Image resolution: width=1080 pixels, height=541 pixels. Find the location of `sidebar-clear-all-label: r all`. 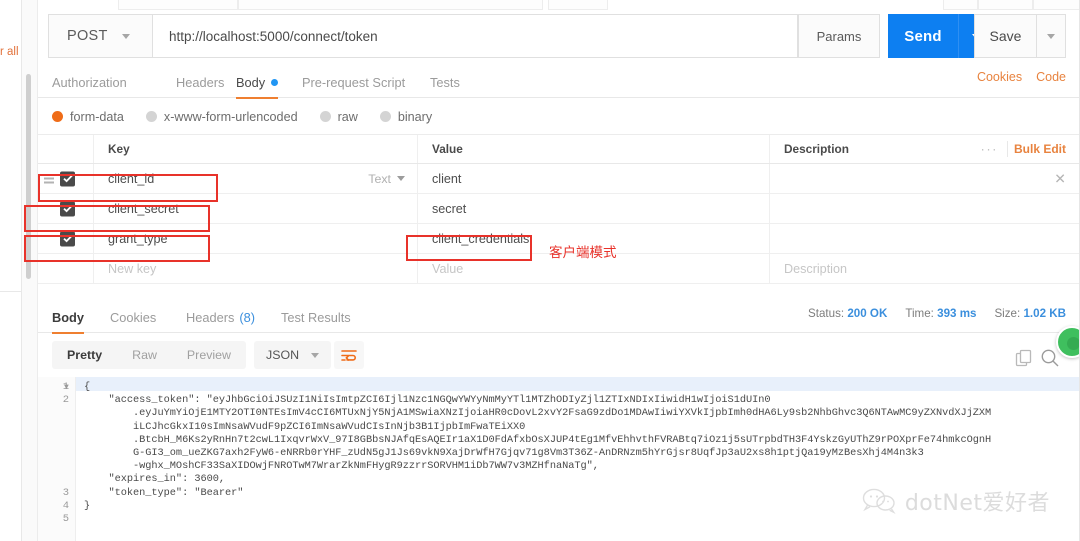

sidebar-clear-all-label: r all is located at coordinates (11, 52).